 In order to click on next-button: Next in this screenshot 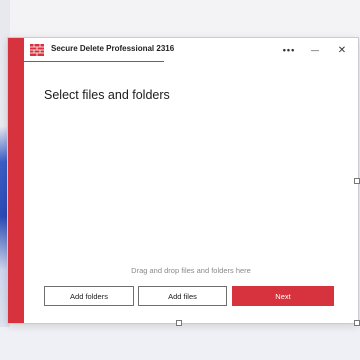, I will do `click(283, 296)`.